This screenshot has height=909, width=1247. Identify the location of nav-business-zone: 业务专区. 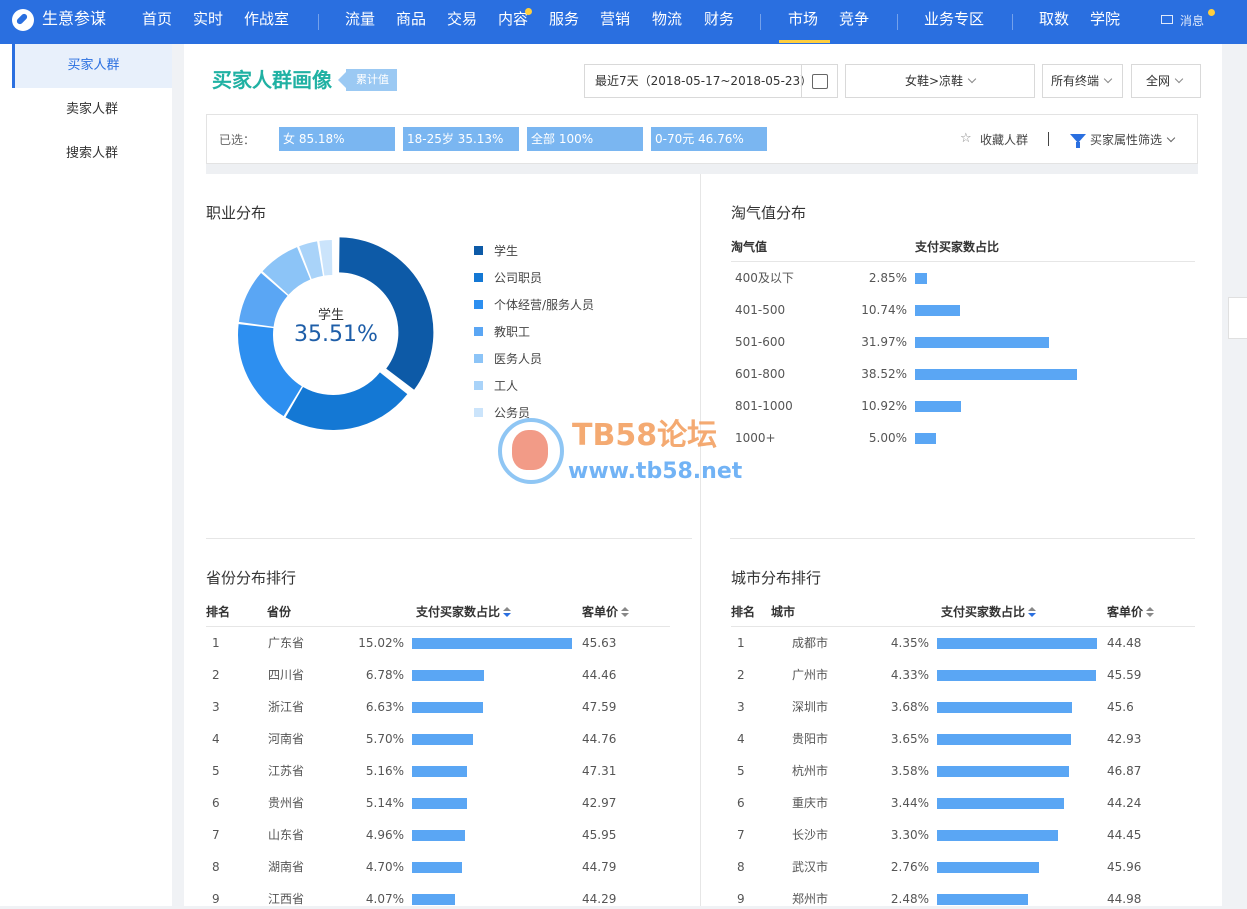
(954, 19).